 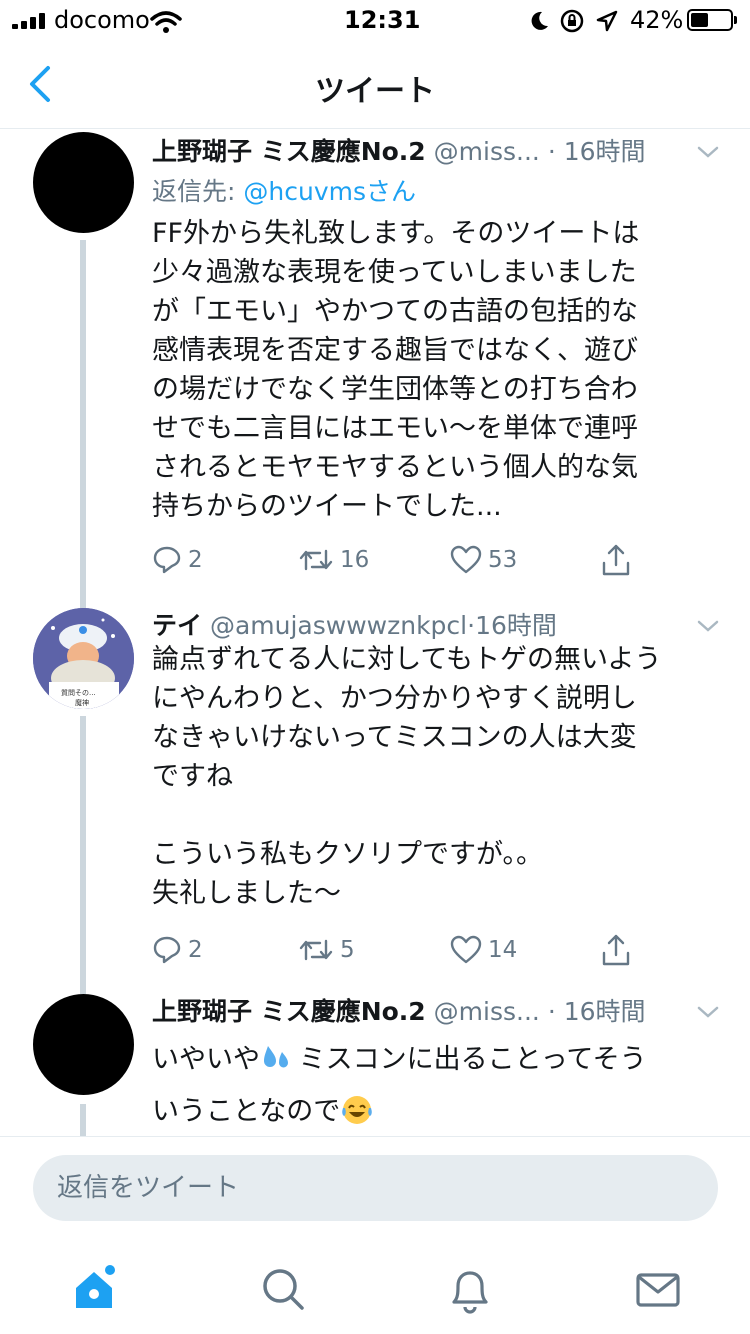 I want to click on reply-to: 返信先: @hcuvmsさん, so click(x=284, y=190).